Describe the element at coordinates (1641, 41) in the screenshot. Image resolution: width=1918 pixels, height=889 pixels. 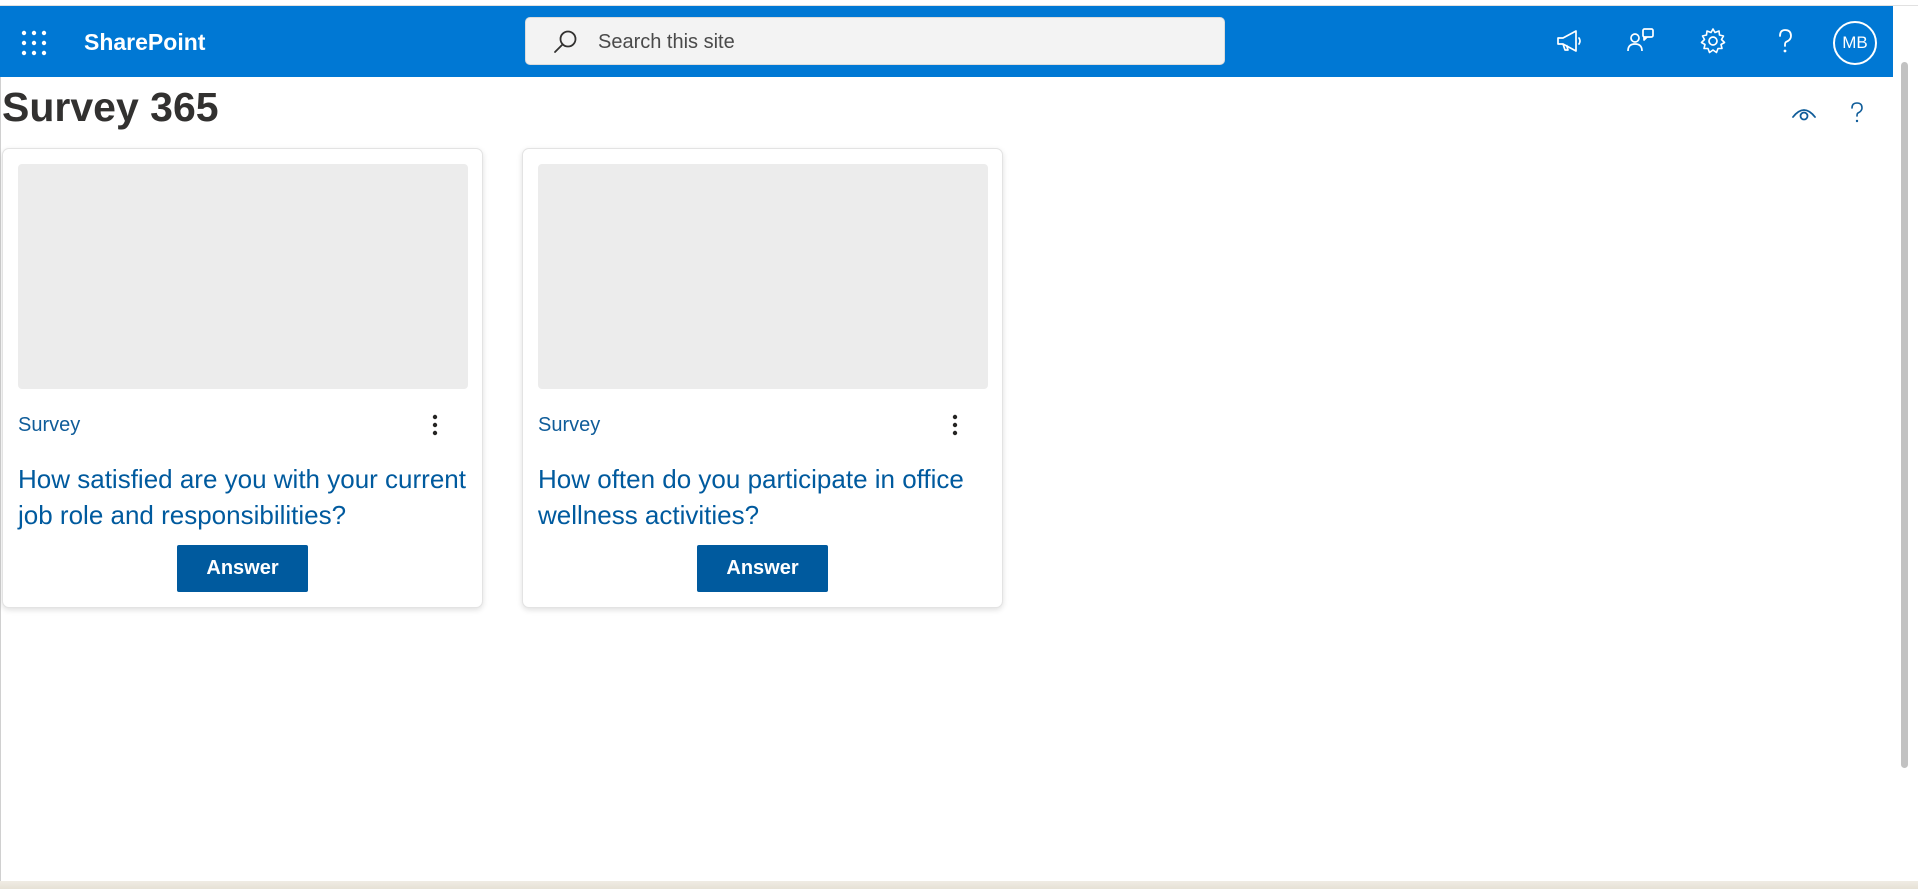
I see `share-people-icon` at that location.